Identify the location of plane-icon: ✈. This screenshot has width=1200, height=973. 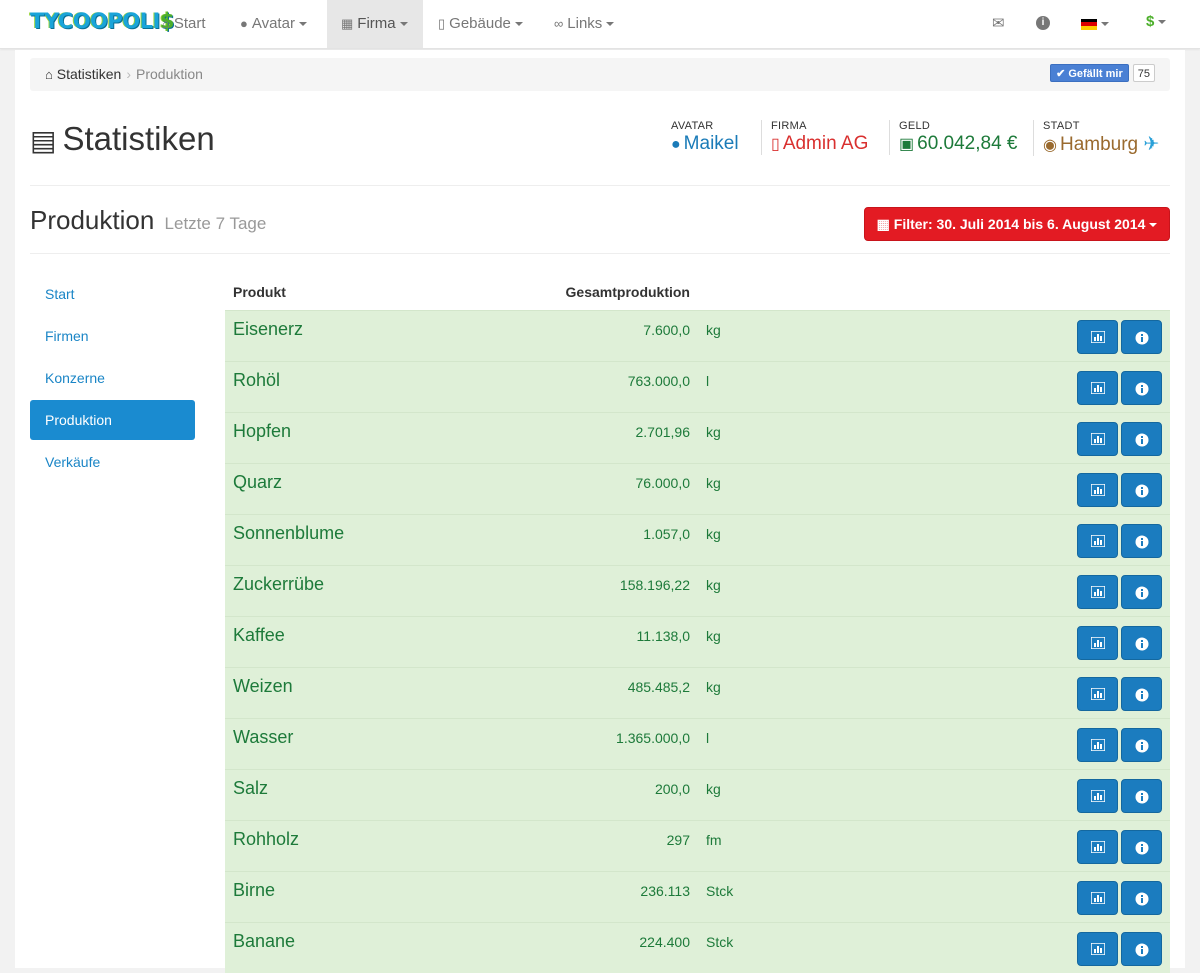
(1151, 144).